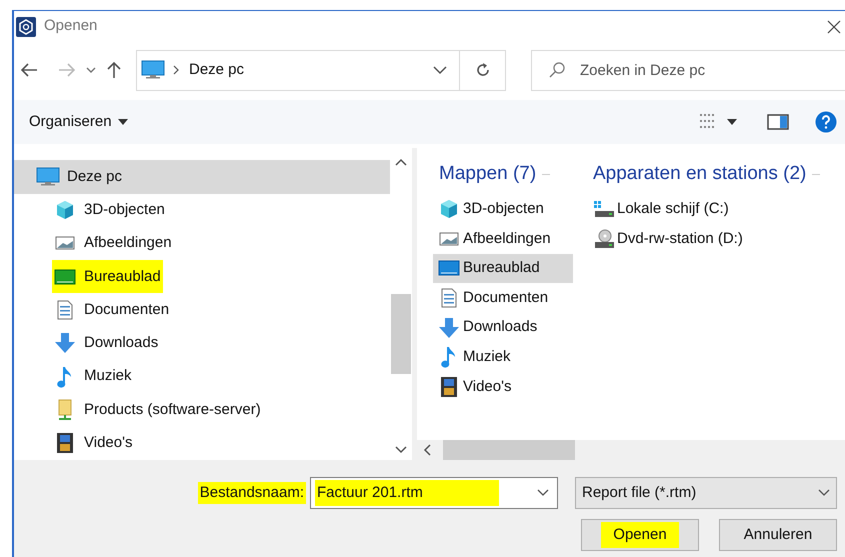 This screenshot has height=557, width=845. Describe the element at coordinates (26, 26) in the screenshot. I see `app-logo-icon` at that location.